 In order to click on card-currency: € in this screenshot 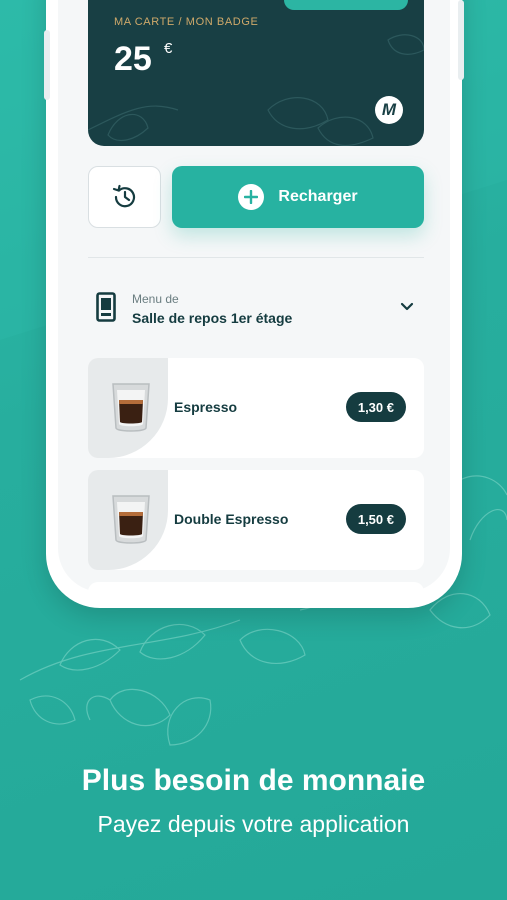, I will do `click(168, 48)`.